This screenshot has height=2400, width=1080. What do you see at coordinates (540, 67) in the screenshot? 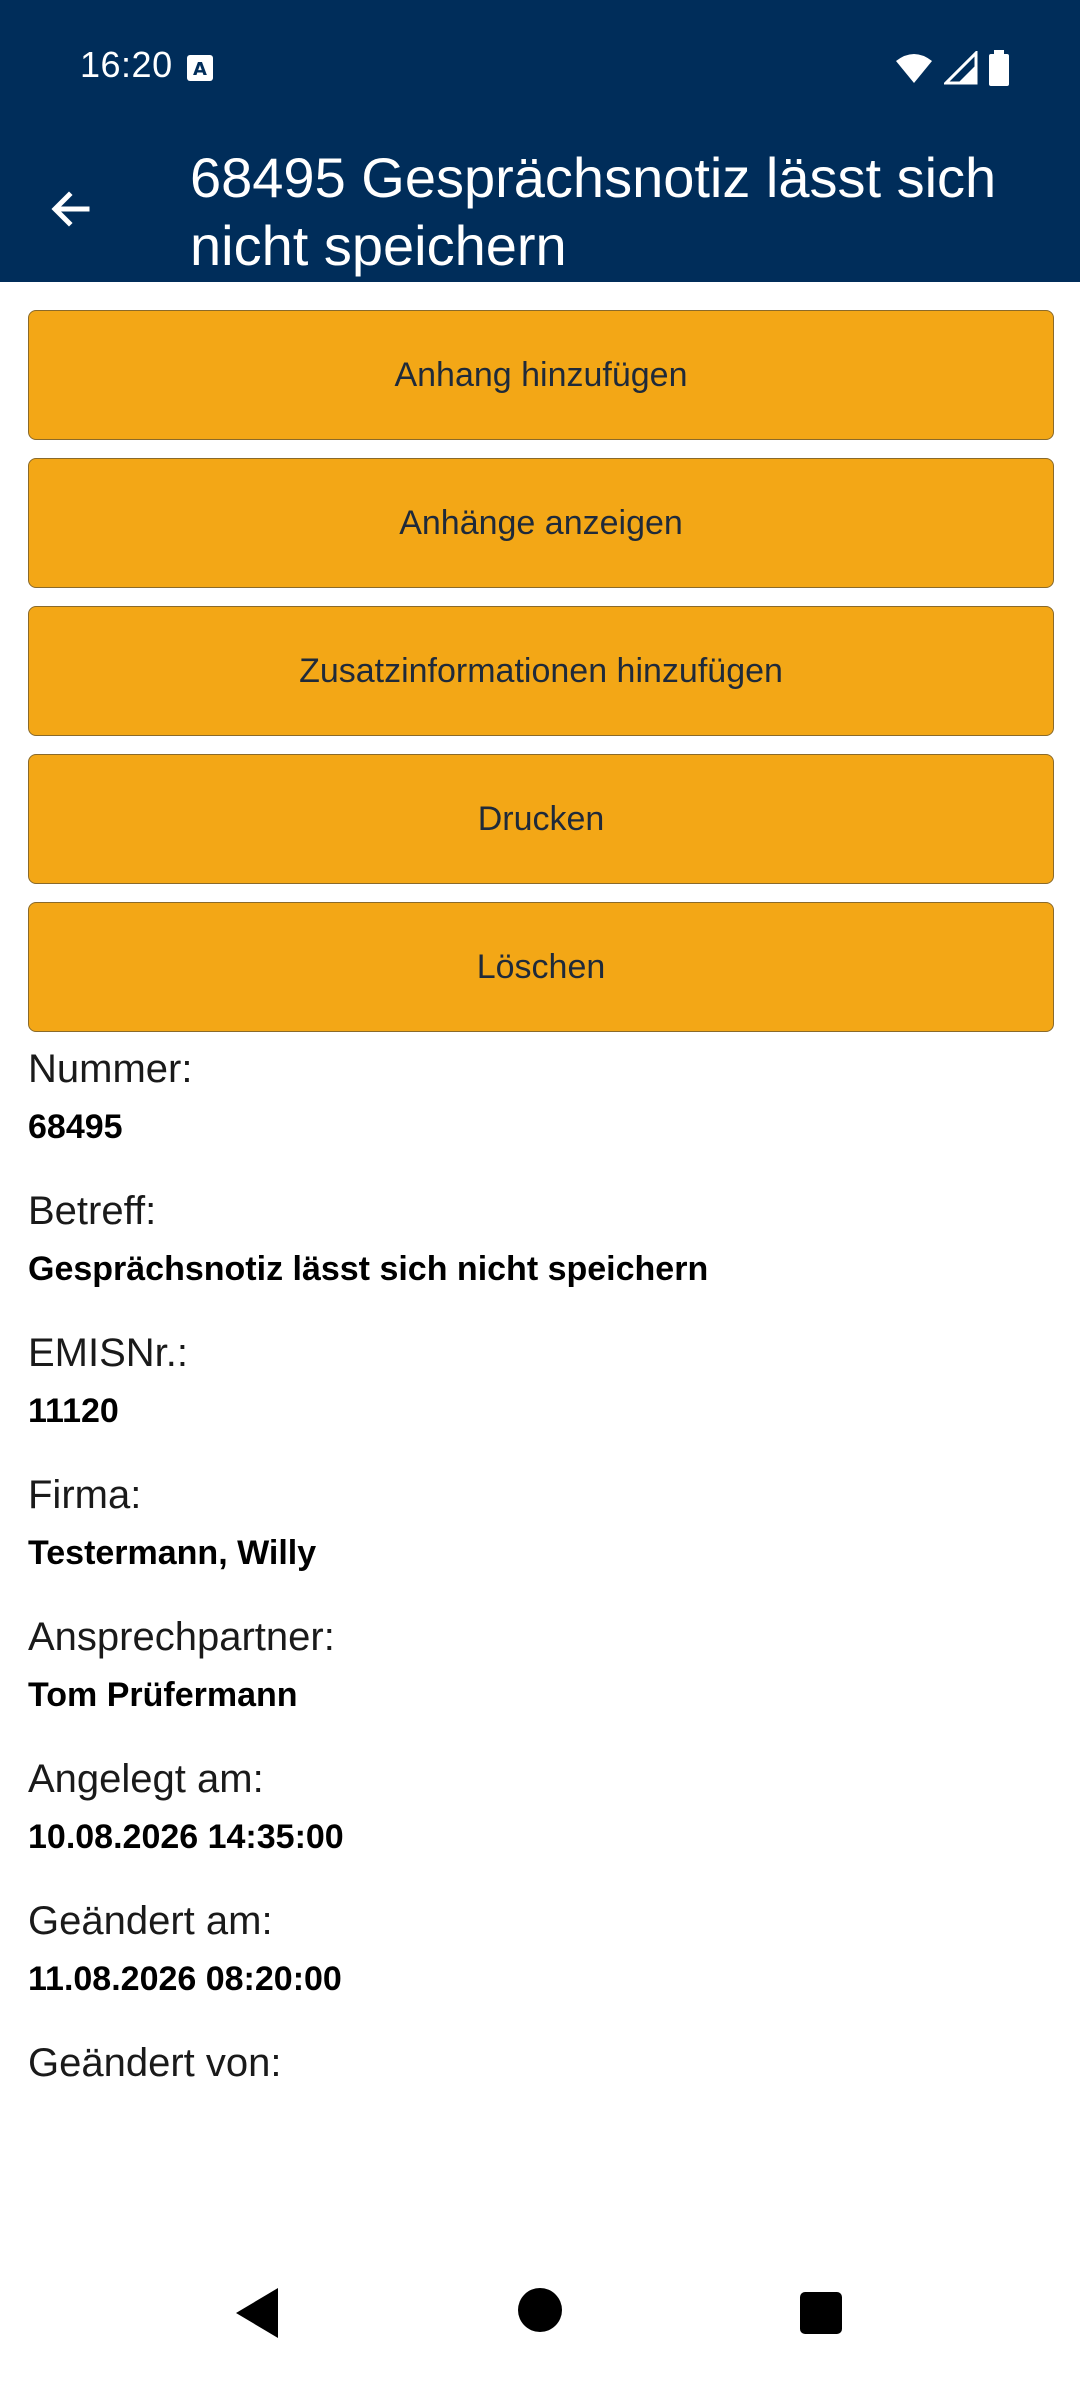
I see `status-bar: 16:20 A` at bounding box center [540, 67].